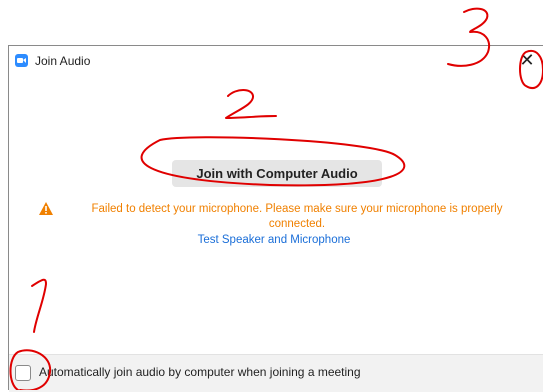 The width and height of the screenshot is (543, 392). What do you see at coordinates (23, 373) in the screenshot?
I see `auto-join-checkbox` at bounding box center [23, 373].